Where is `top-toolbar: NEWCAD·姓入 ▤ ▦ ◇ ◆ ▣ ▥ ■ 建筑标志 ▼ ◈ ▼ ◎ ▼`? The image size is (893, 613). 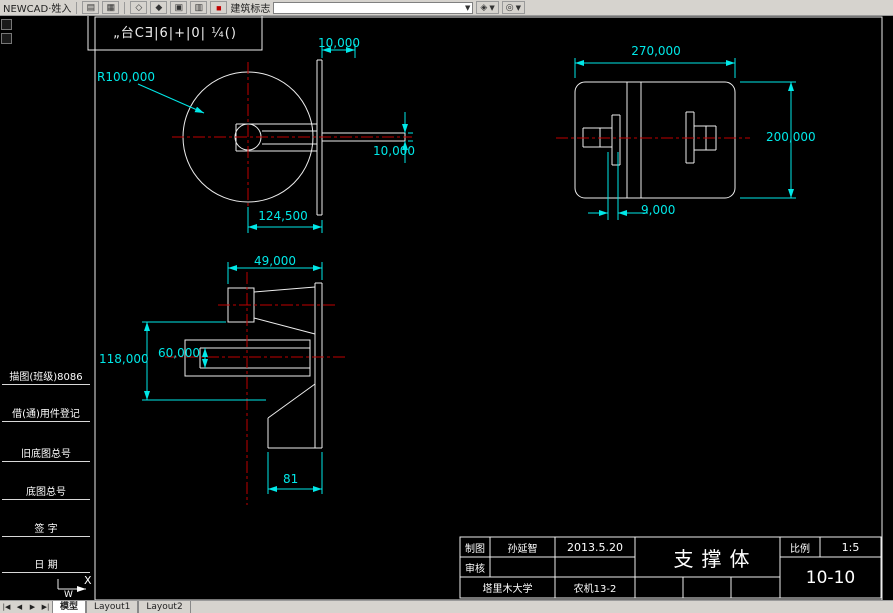
top-toolbar: NEWCAD·姓入 ▤ ▦ ◇ ◆ ▣ ▥ ■ 建筑标志 ▼ ◈ ▼ ◎ ▼ is located at coordinates (446, 8).